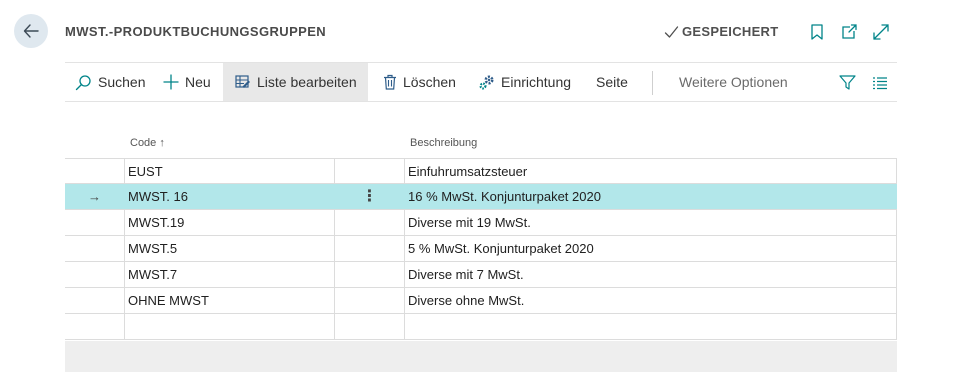 The width and height of the screenshot is (964, 372). What do you see at coordinates (847, 82) in the screenshot?
I see `filter-icon` at bounding box center [847, 82].